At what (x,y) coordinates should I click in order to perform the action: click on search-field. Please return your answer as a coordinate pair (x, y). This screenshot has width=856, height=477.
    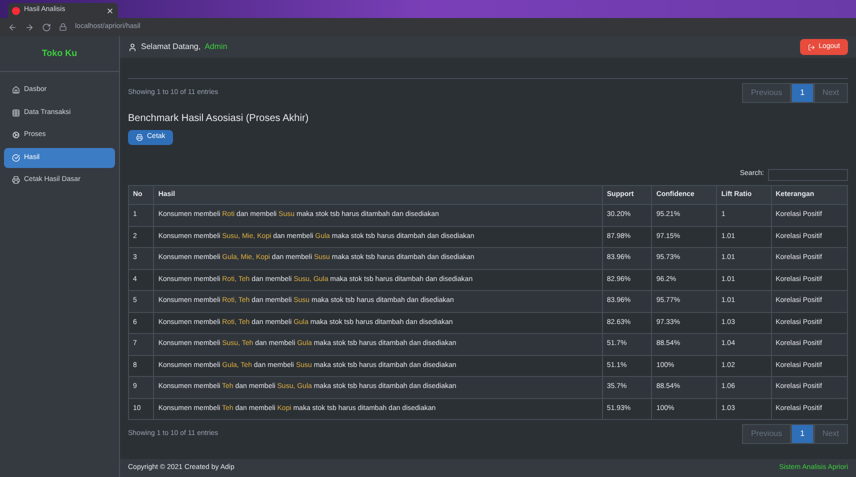
    Looking at the image, I should click on (808, 174).